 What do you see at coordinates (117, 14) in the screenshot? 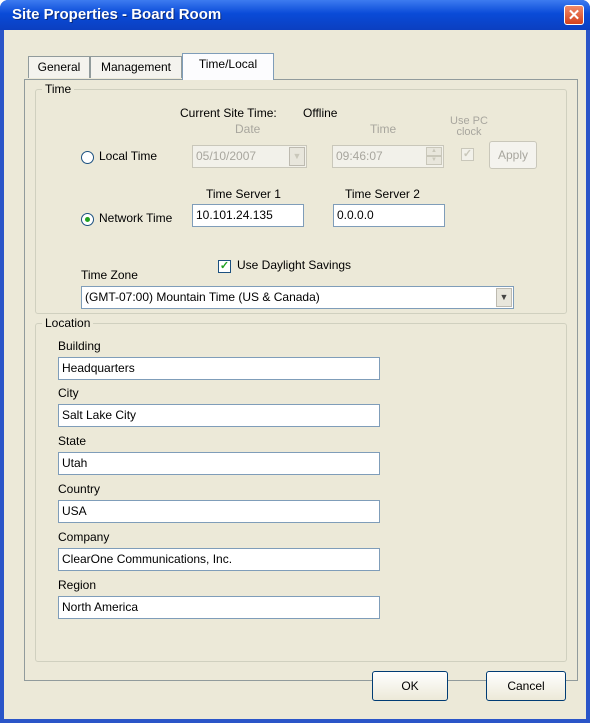
I see `window-title: Site Properties - Board Room` at bounding box center [117, 14].